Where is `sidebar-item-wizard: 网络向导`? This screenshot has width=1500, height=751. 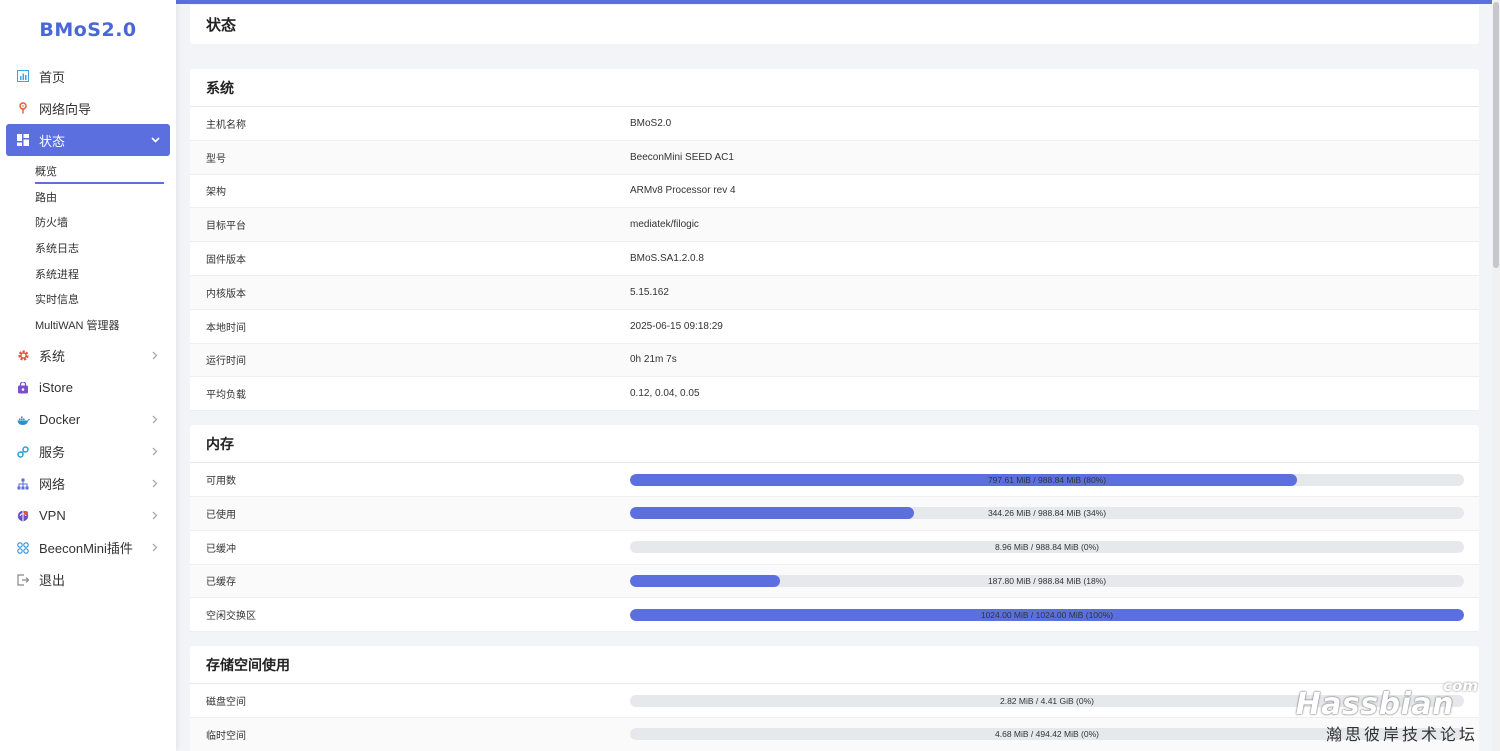
sidebar-item-wizard: 网络向导 is located at coordinates (88, 108).